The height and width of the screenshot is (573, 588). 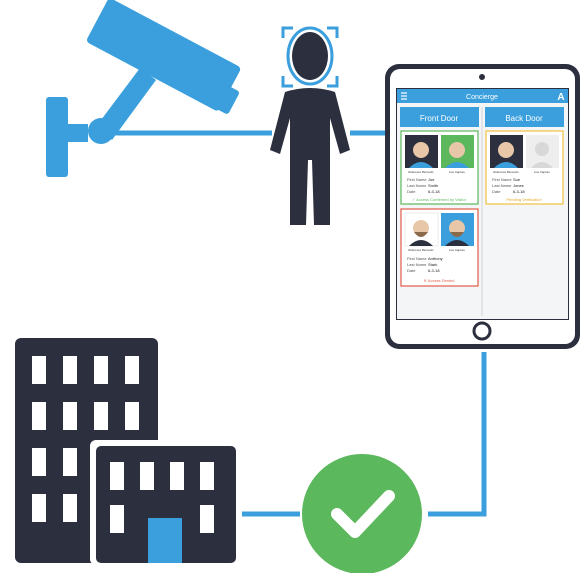 What do you see at coordinates (439, 118) in the screenshot?
I see `column-title: Front Door` at bounding box center [439, 118].